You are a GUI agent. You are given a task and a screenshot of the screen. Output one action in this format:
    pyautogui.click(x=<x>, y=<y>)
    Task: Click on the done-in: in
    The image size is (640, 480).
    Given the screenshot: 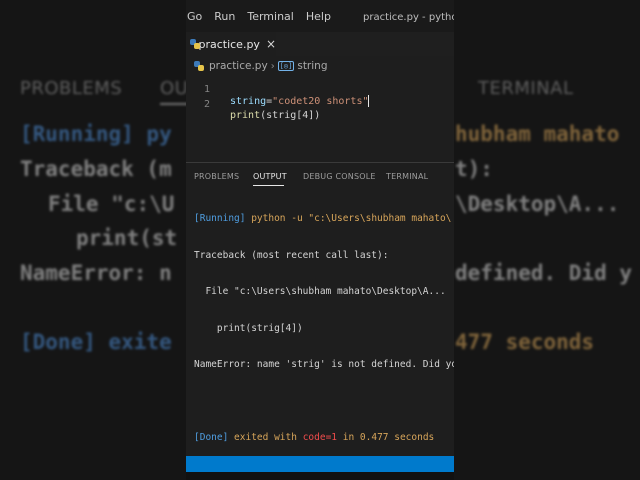 What is the action you would take?
    pyautogui.click(x=348, y=437)
    